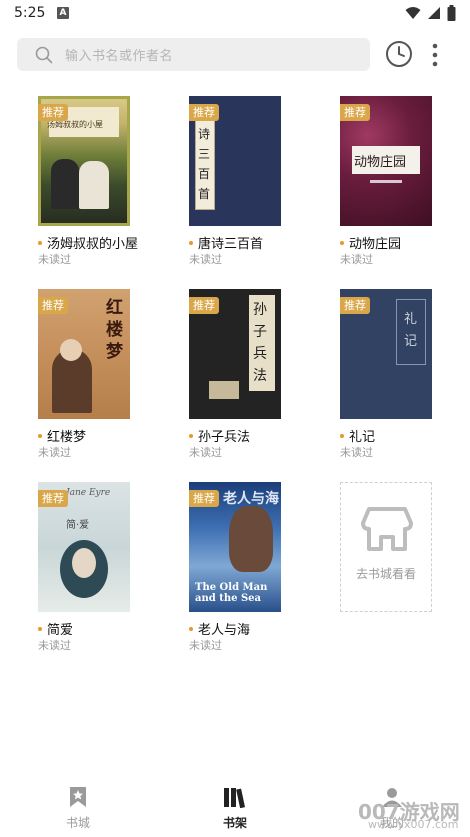 This screenshot has width=470, height=837. Describe the element at coordinates (103, 242) in the screenshot. I see `book-title: 汤姆叔叔的小屋` at that location.